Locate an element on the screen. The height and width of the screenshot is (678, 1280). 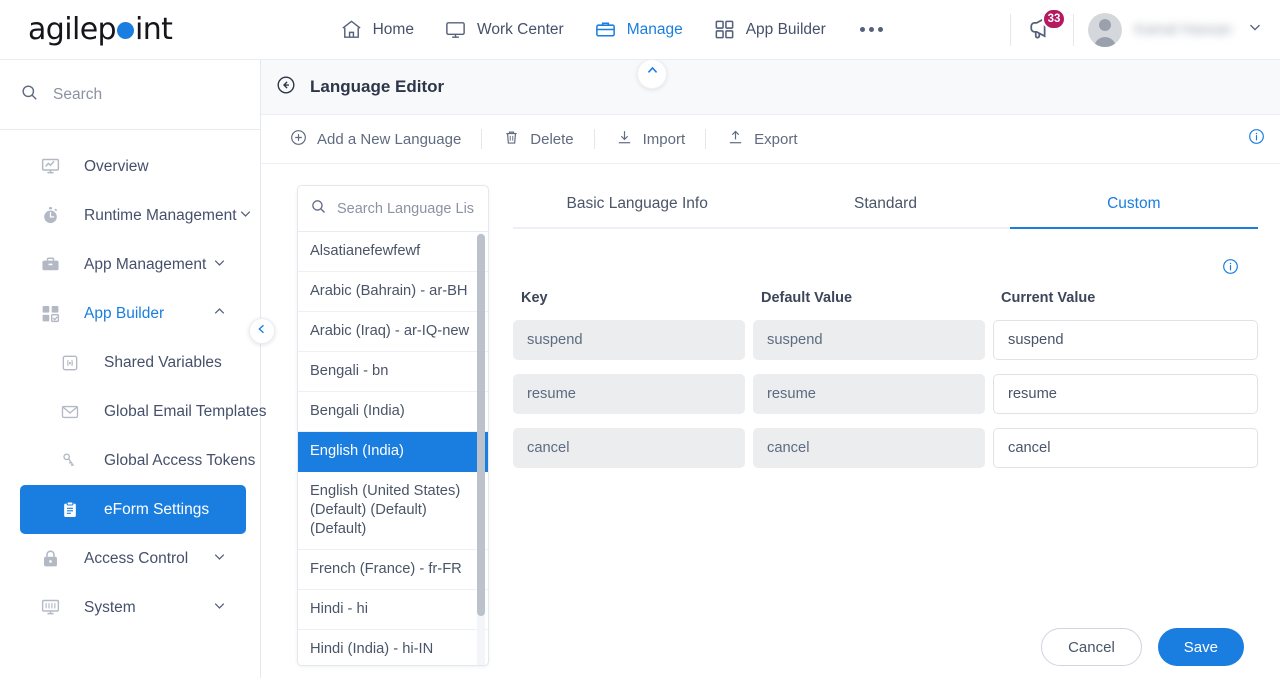
chevron-left-icon is located at coordinates (262, 331).